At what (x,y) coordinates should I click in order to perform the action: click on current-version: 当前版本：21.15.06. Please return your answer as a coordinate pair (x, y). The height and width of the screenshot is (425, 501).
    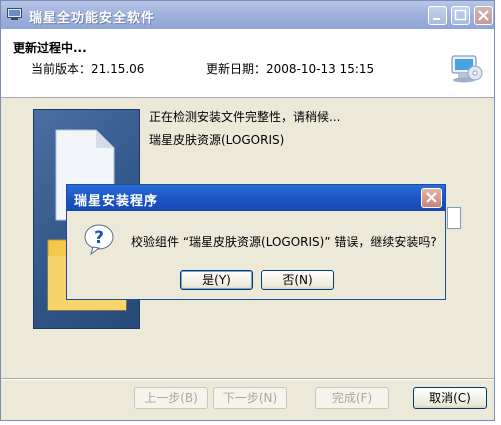
    Looking at the image, I should click on (88, 69).